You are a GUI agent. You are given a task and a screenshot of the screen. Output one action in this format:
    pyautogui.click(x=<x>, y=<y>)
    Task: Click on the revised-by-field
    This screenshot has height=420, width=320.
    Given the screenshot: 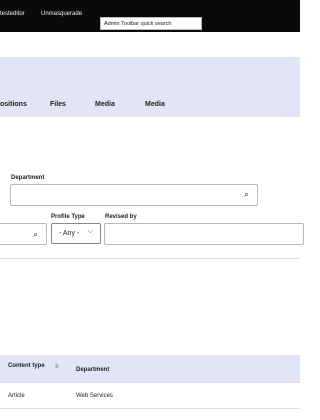 What is the action you would take?
    pyautogui.click(x=204, y=234)
    